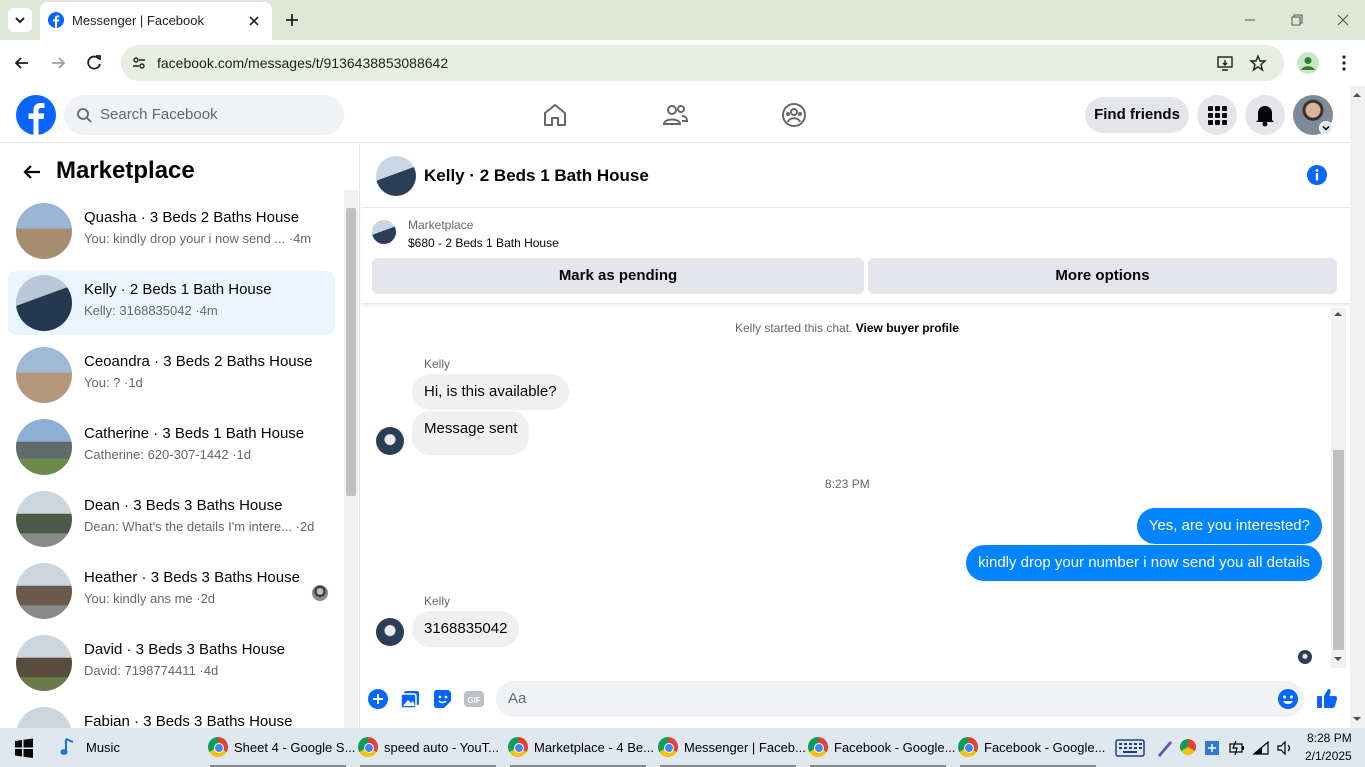 The width and height of the screenshot is (1365, 767). What do you see at coordinates (1343, 20) in the screenshot?
I see `close-window-icon` at bounding box center [1343, 20].